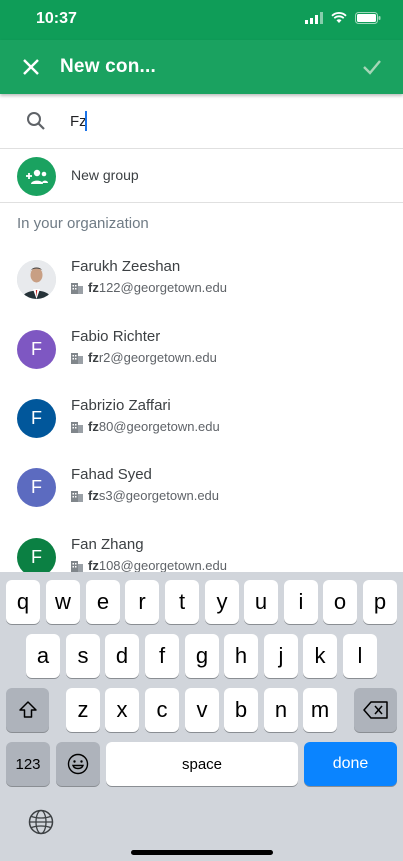  Describe the element at coordinates (41, 822) in the screenshot. I see `globe-icon` at that location.